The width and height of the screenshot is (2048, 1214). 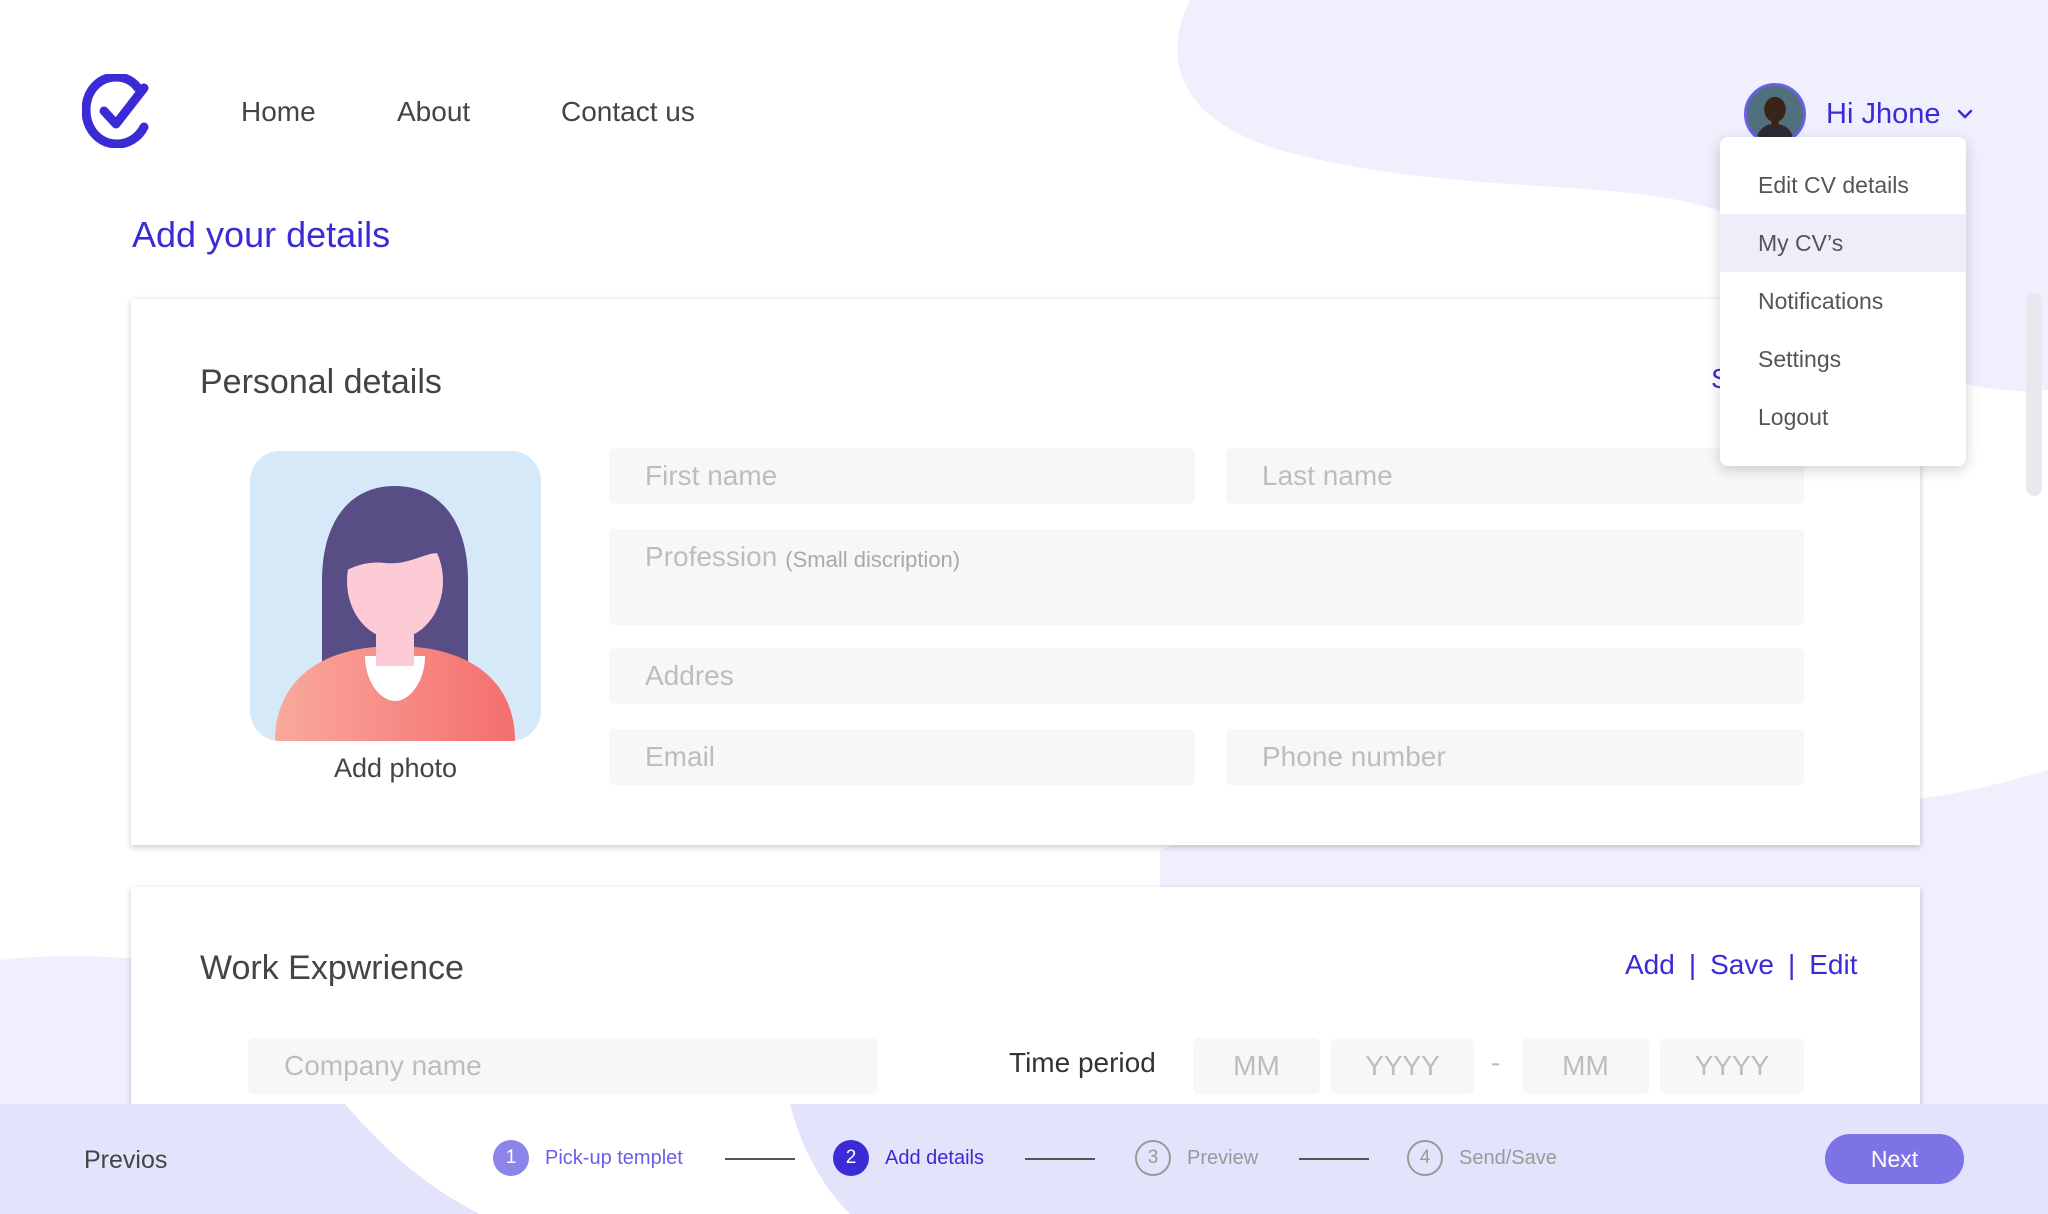 I want to click on next-button: Next, so click(x=1894, y=1159).